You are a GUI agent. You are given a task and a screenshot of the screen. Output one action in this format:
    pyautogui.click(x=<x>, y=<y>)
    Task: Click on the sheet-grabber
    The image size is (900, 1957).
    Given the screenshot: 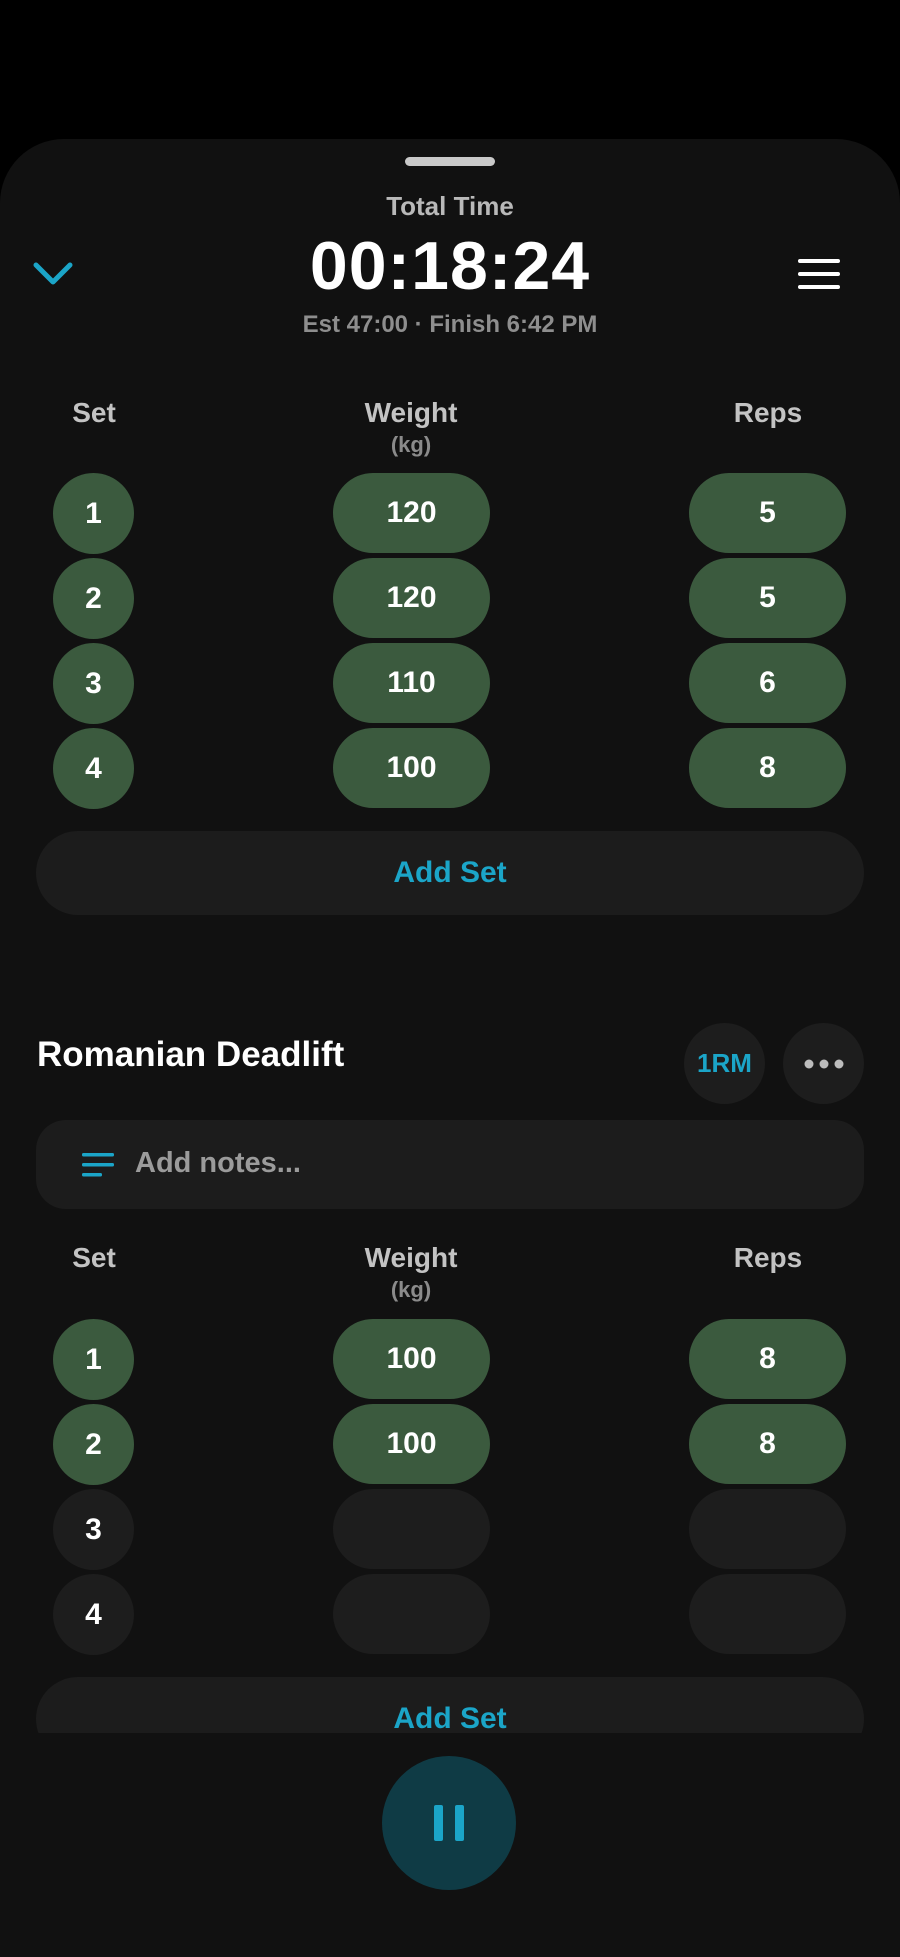 What is the action you would take?
    pyautogui.click(x=450, y=161)
    